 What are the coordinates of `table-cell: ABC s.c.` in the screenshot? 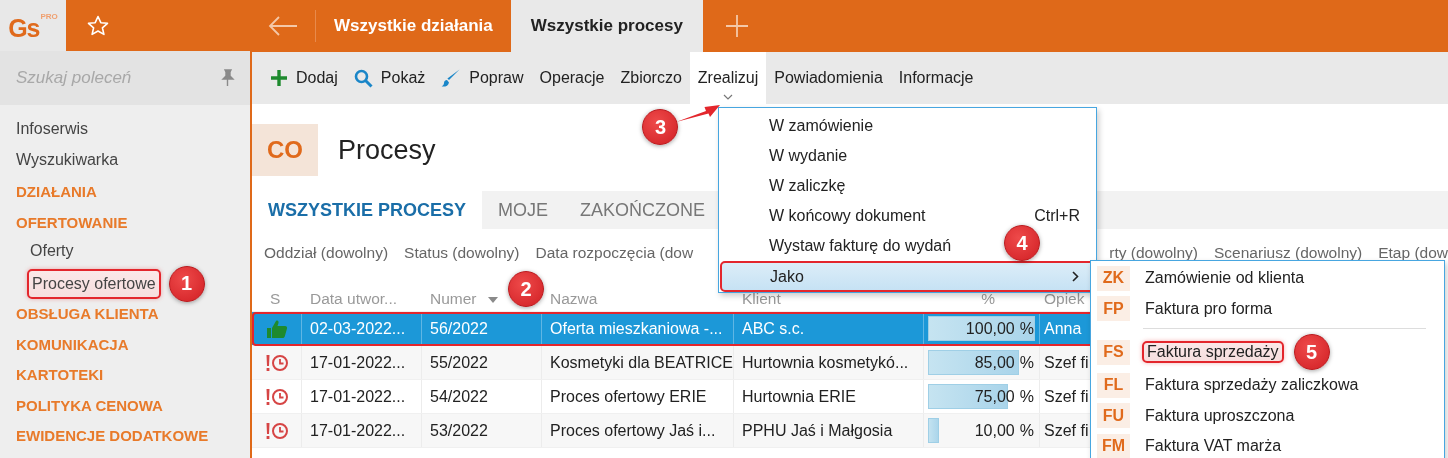 It's located at (829, 328).